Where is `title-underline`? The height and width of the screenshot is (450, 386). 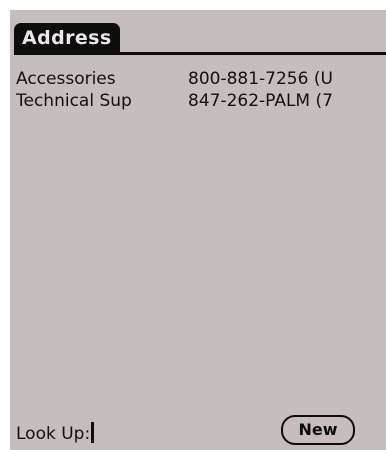 title-underline is located at coordinates (200, 53).